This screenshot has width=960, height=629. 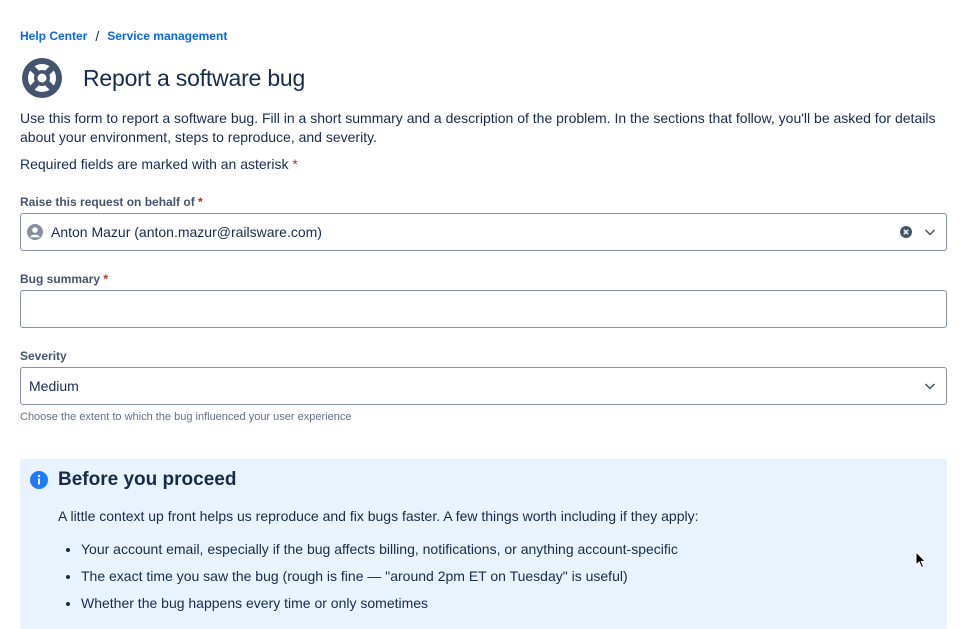 I want to click on breadcrumb-service-management-link: Service management, so click(x=167, y=36).